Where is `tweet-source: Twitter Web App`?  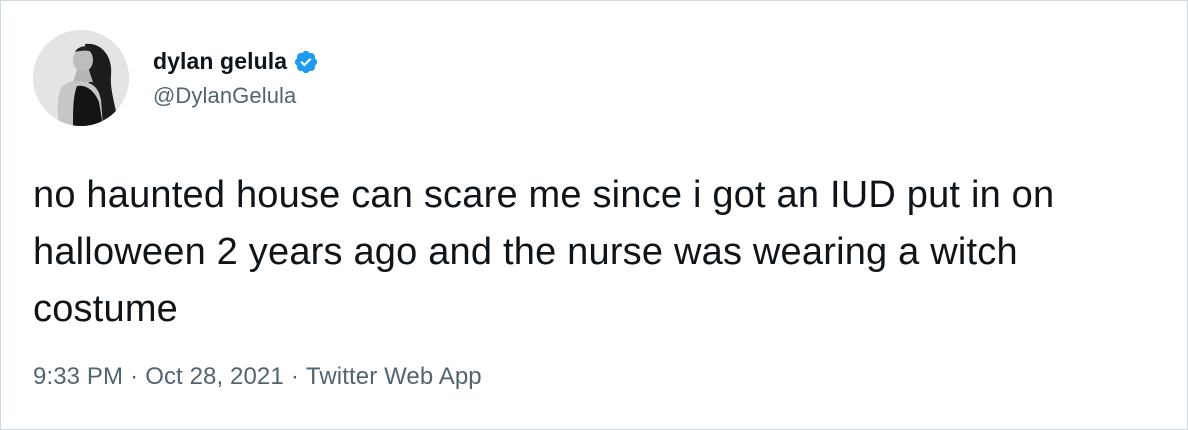 tweet-source: Twitter Web App is located at coordinates (393, 376).